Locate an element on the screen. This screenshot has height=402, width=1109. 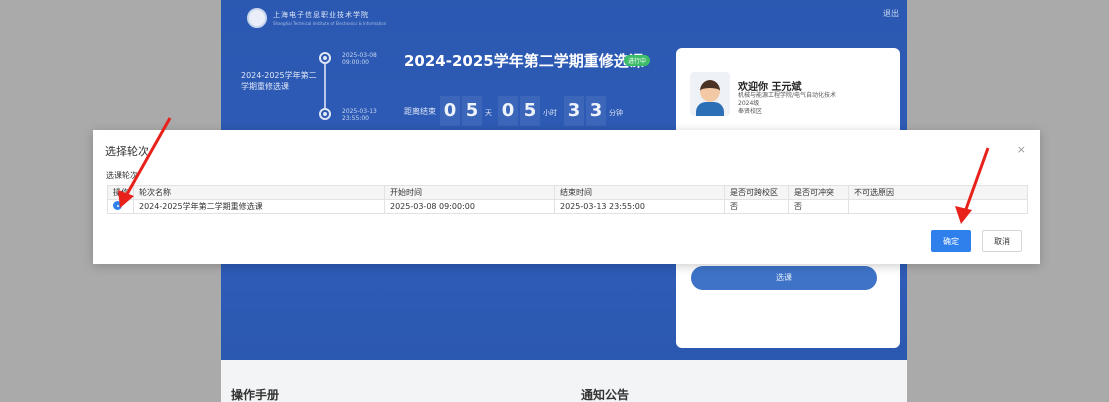
arrow-to-confirm-icon is located at coordinates (976, 180).